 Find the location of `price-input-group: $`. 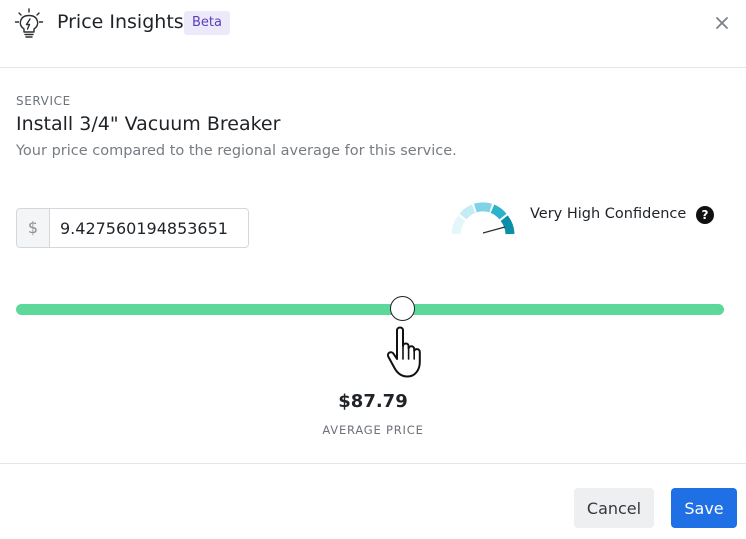

price-input-group: $ is located at coordinates (132, 228).